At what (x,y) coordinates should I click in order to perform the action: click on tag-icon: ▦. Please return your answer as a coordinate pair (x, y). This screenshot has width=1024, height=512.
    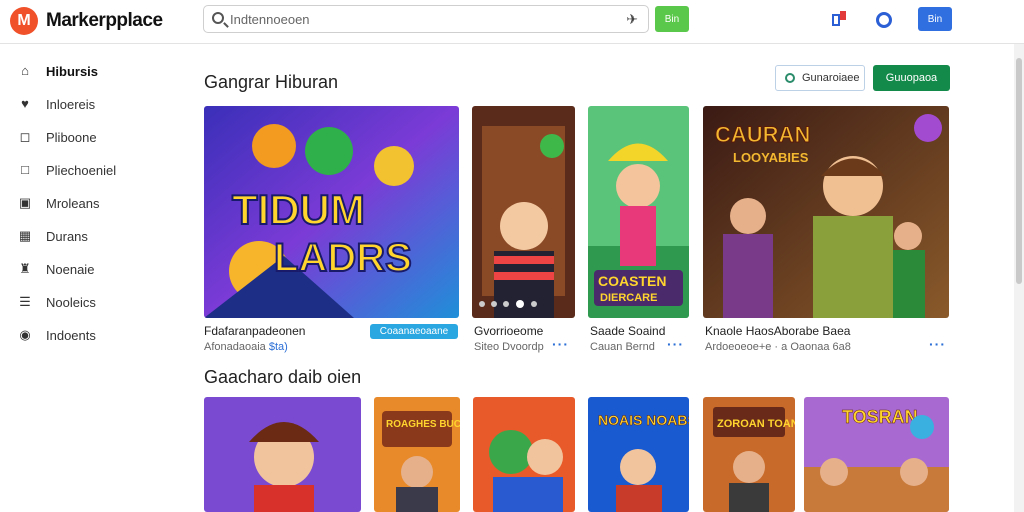
    Looking at the image, I should click on (25, 235).